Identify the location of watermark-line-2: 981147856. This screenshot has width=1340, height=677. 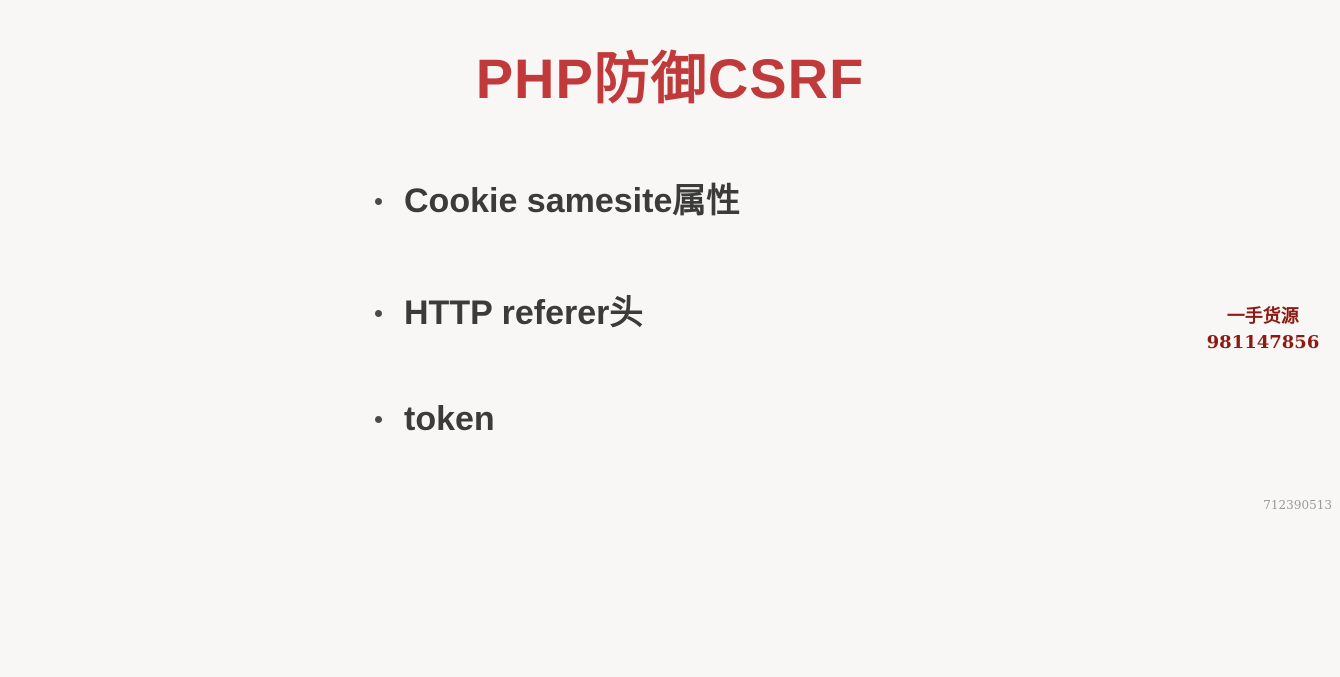
(1263, 342).